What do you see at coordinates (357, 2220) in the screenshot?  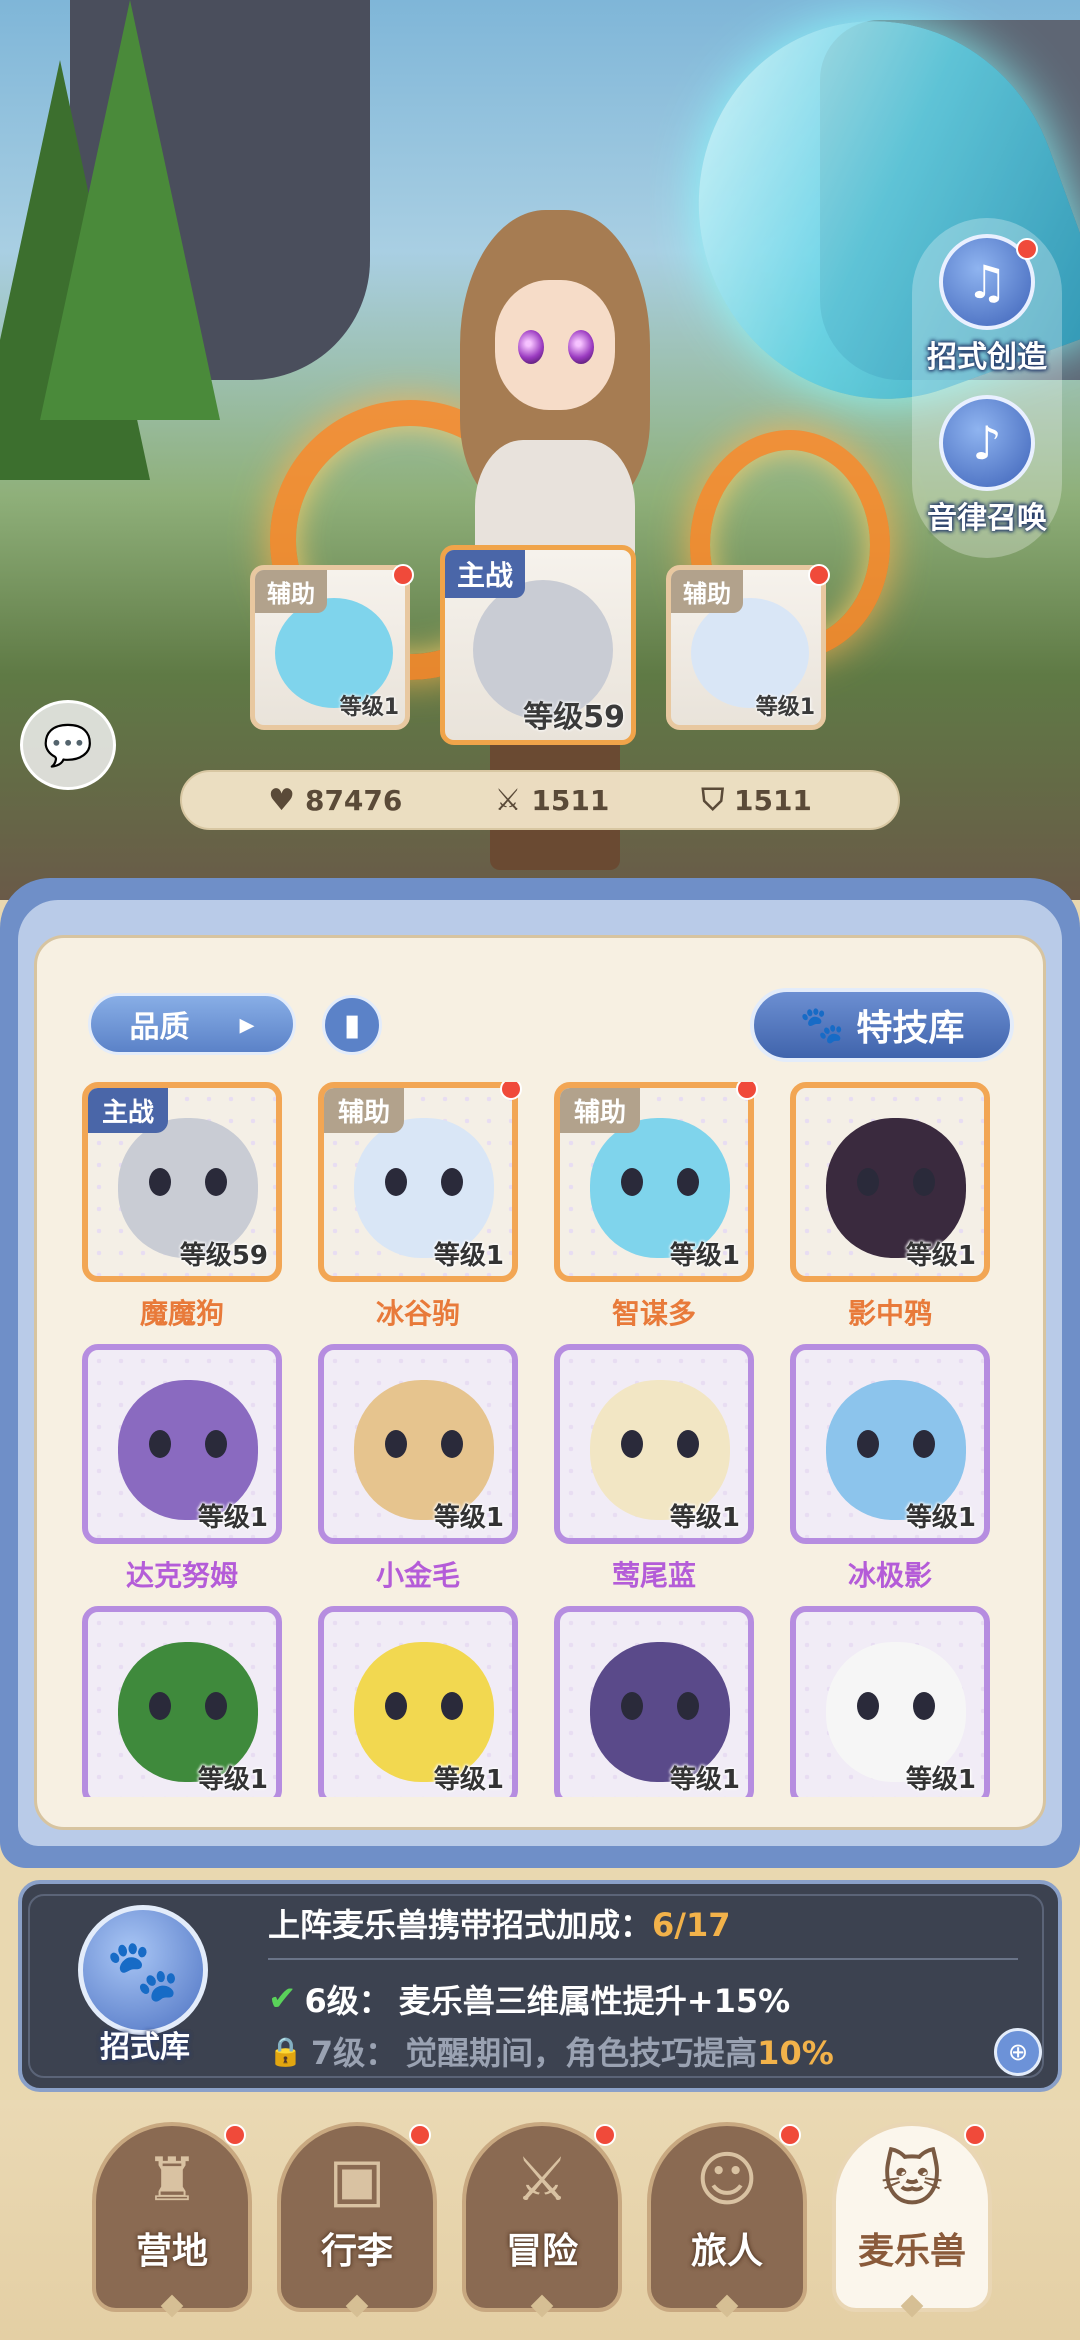 I see `nav-tab: ▣ 行李` at bounding box center [357, 2220].